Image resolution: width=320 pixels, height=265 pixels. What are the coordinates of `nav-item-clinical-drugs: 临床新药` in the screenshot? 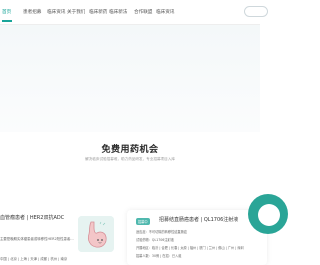 It's located at (98, 12).